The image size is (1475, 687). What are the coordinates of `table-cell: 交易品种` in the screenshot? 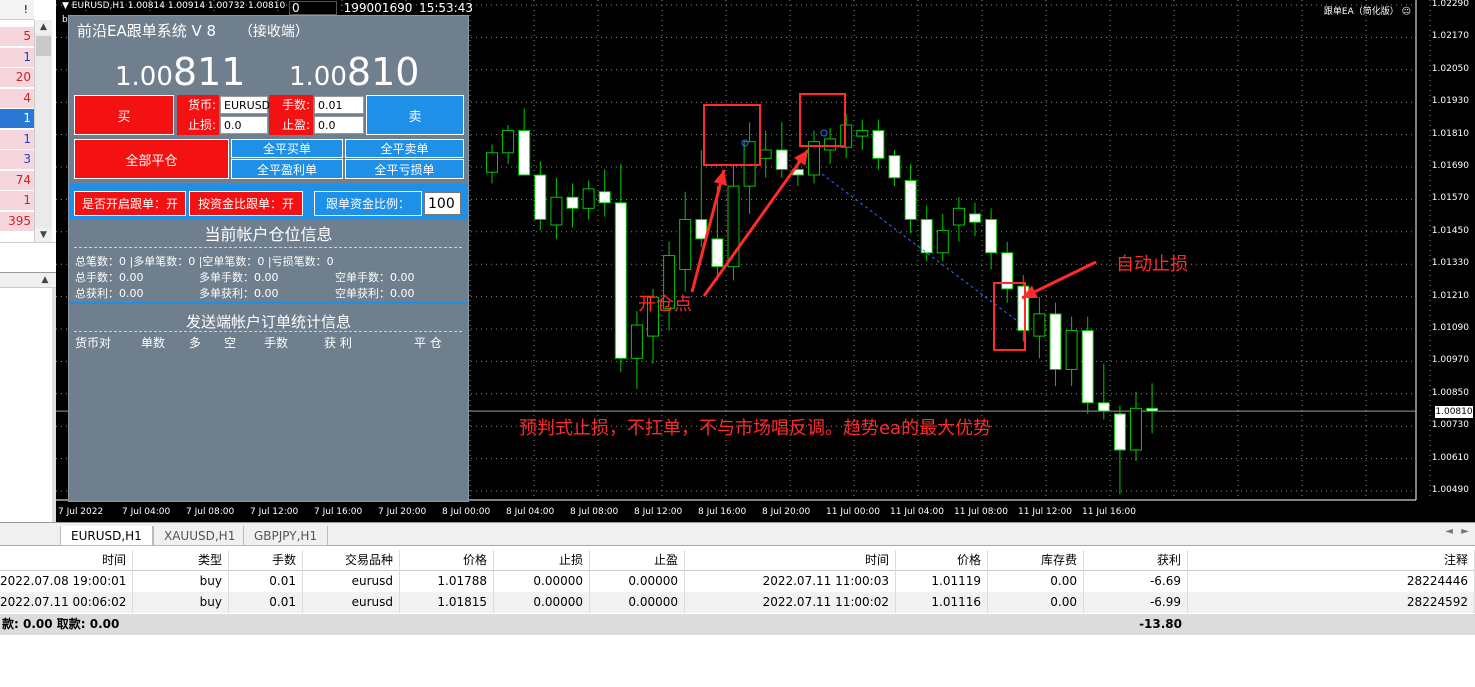 It's located at (351, 560).